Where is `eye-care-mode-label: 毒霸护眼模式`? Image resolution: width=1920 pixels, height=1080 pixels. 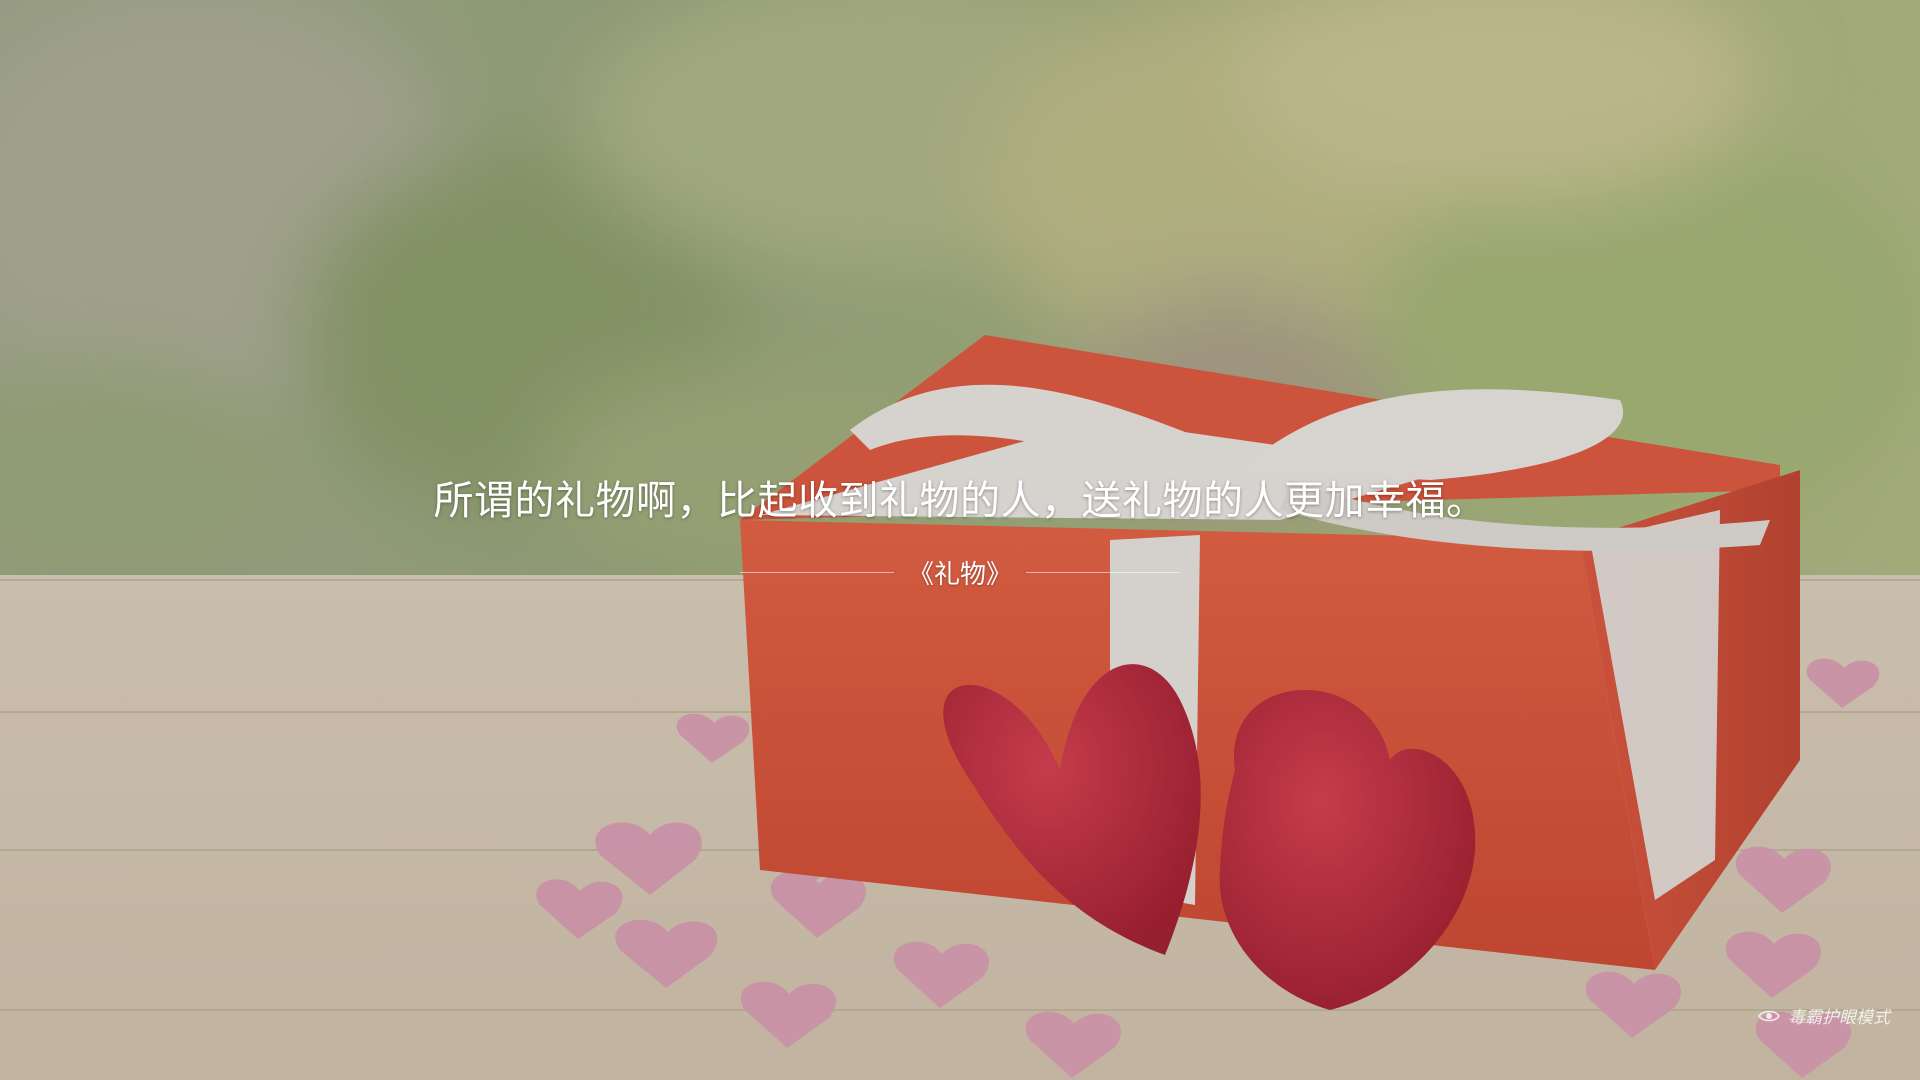
eye-care-mode-label: 毒霸护眼模式 is located at coordinates (1839, 1018).